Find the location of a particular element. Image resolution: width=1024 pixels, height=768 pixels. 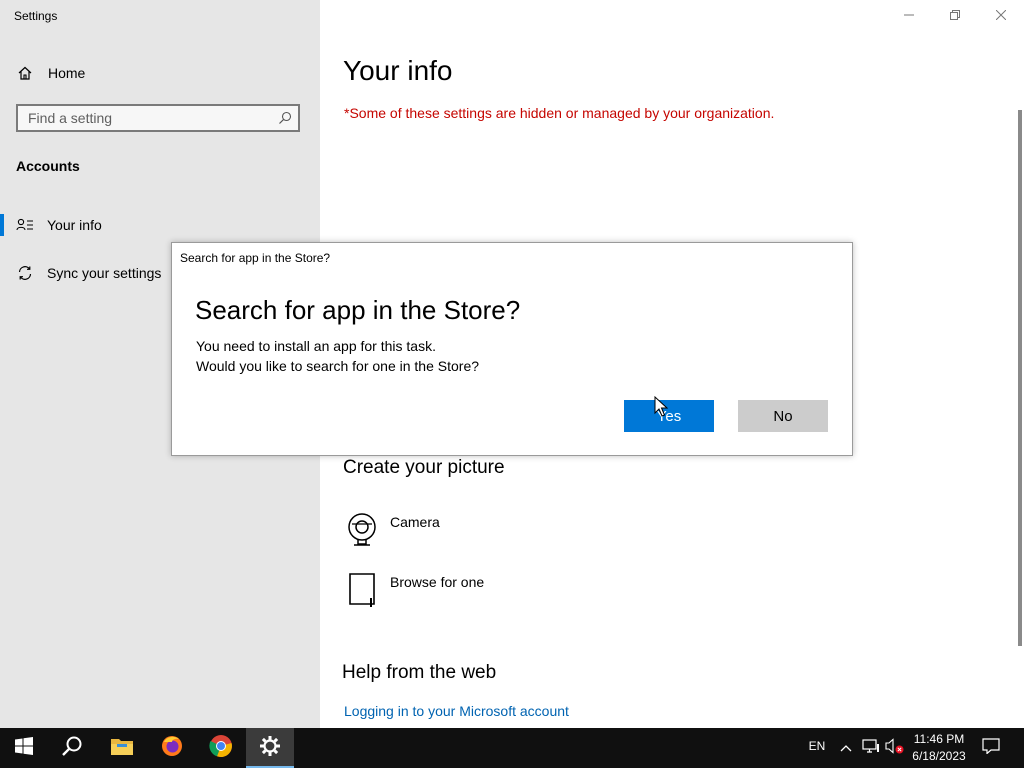

show-hidden-icons is located at coordinates (846, 748).